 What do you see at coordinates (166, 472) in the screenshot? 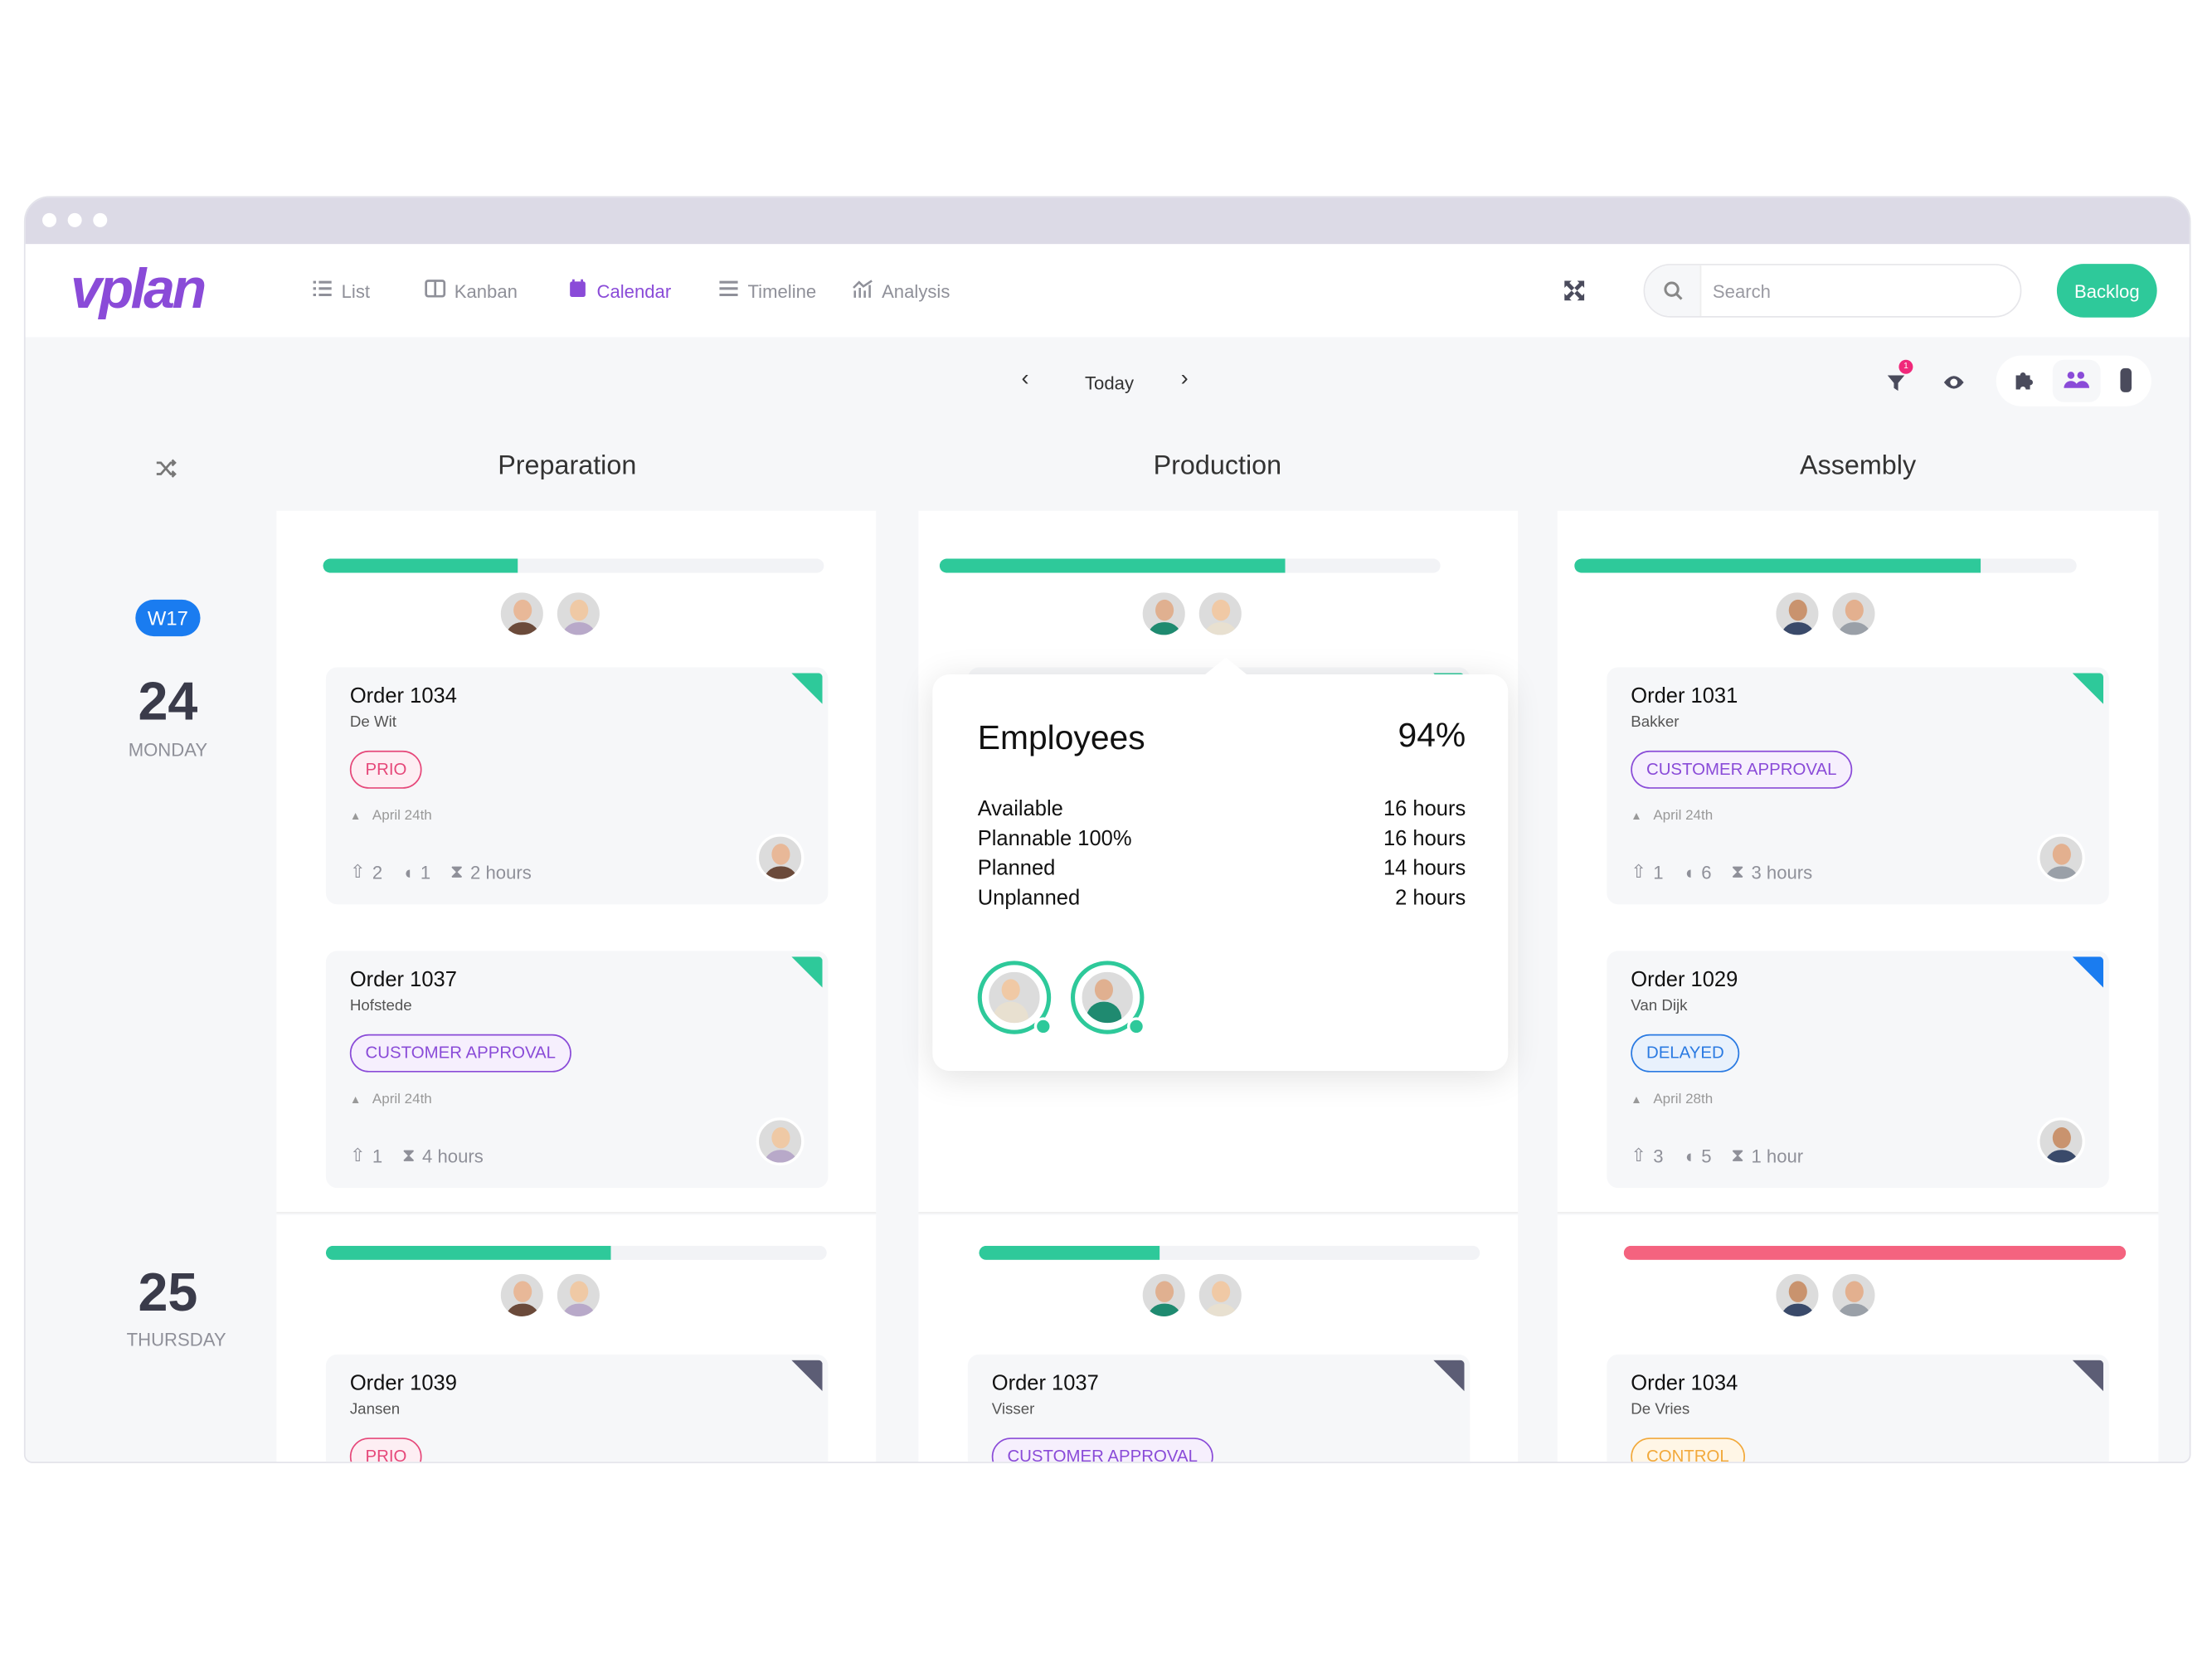
I see `shuffle-icon` at bounding box center [166, 472].